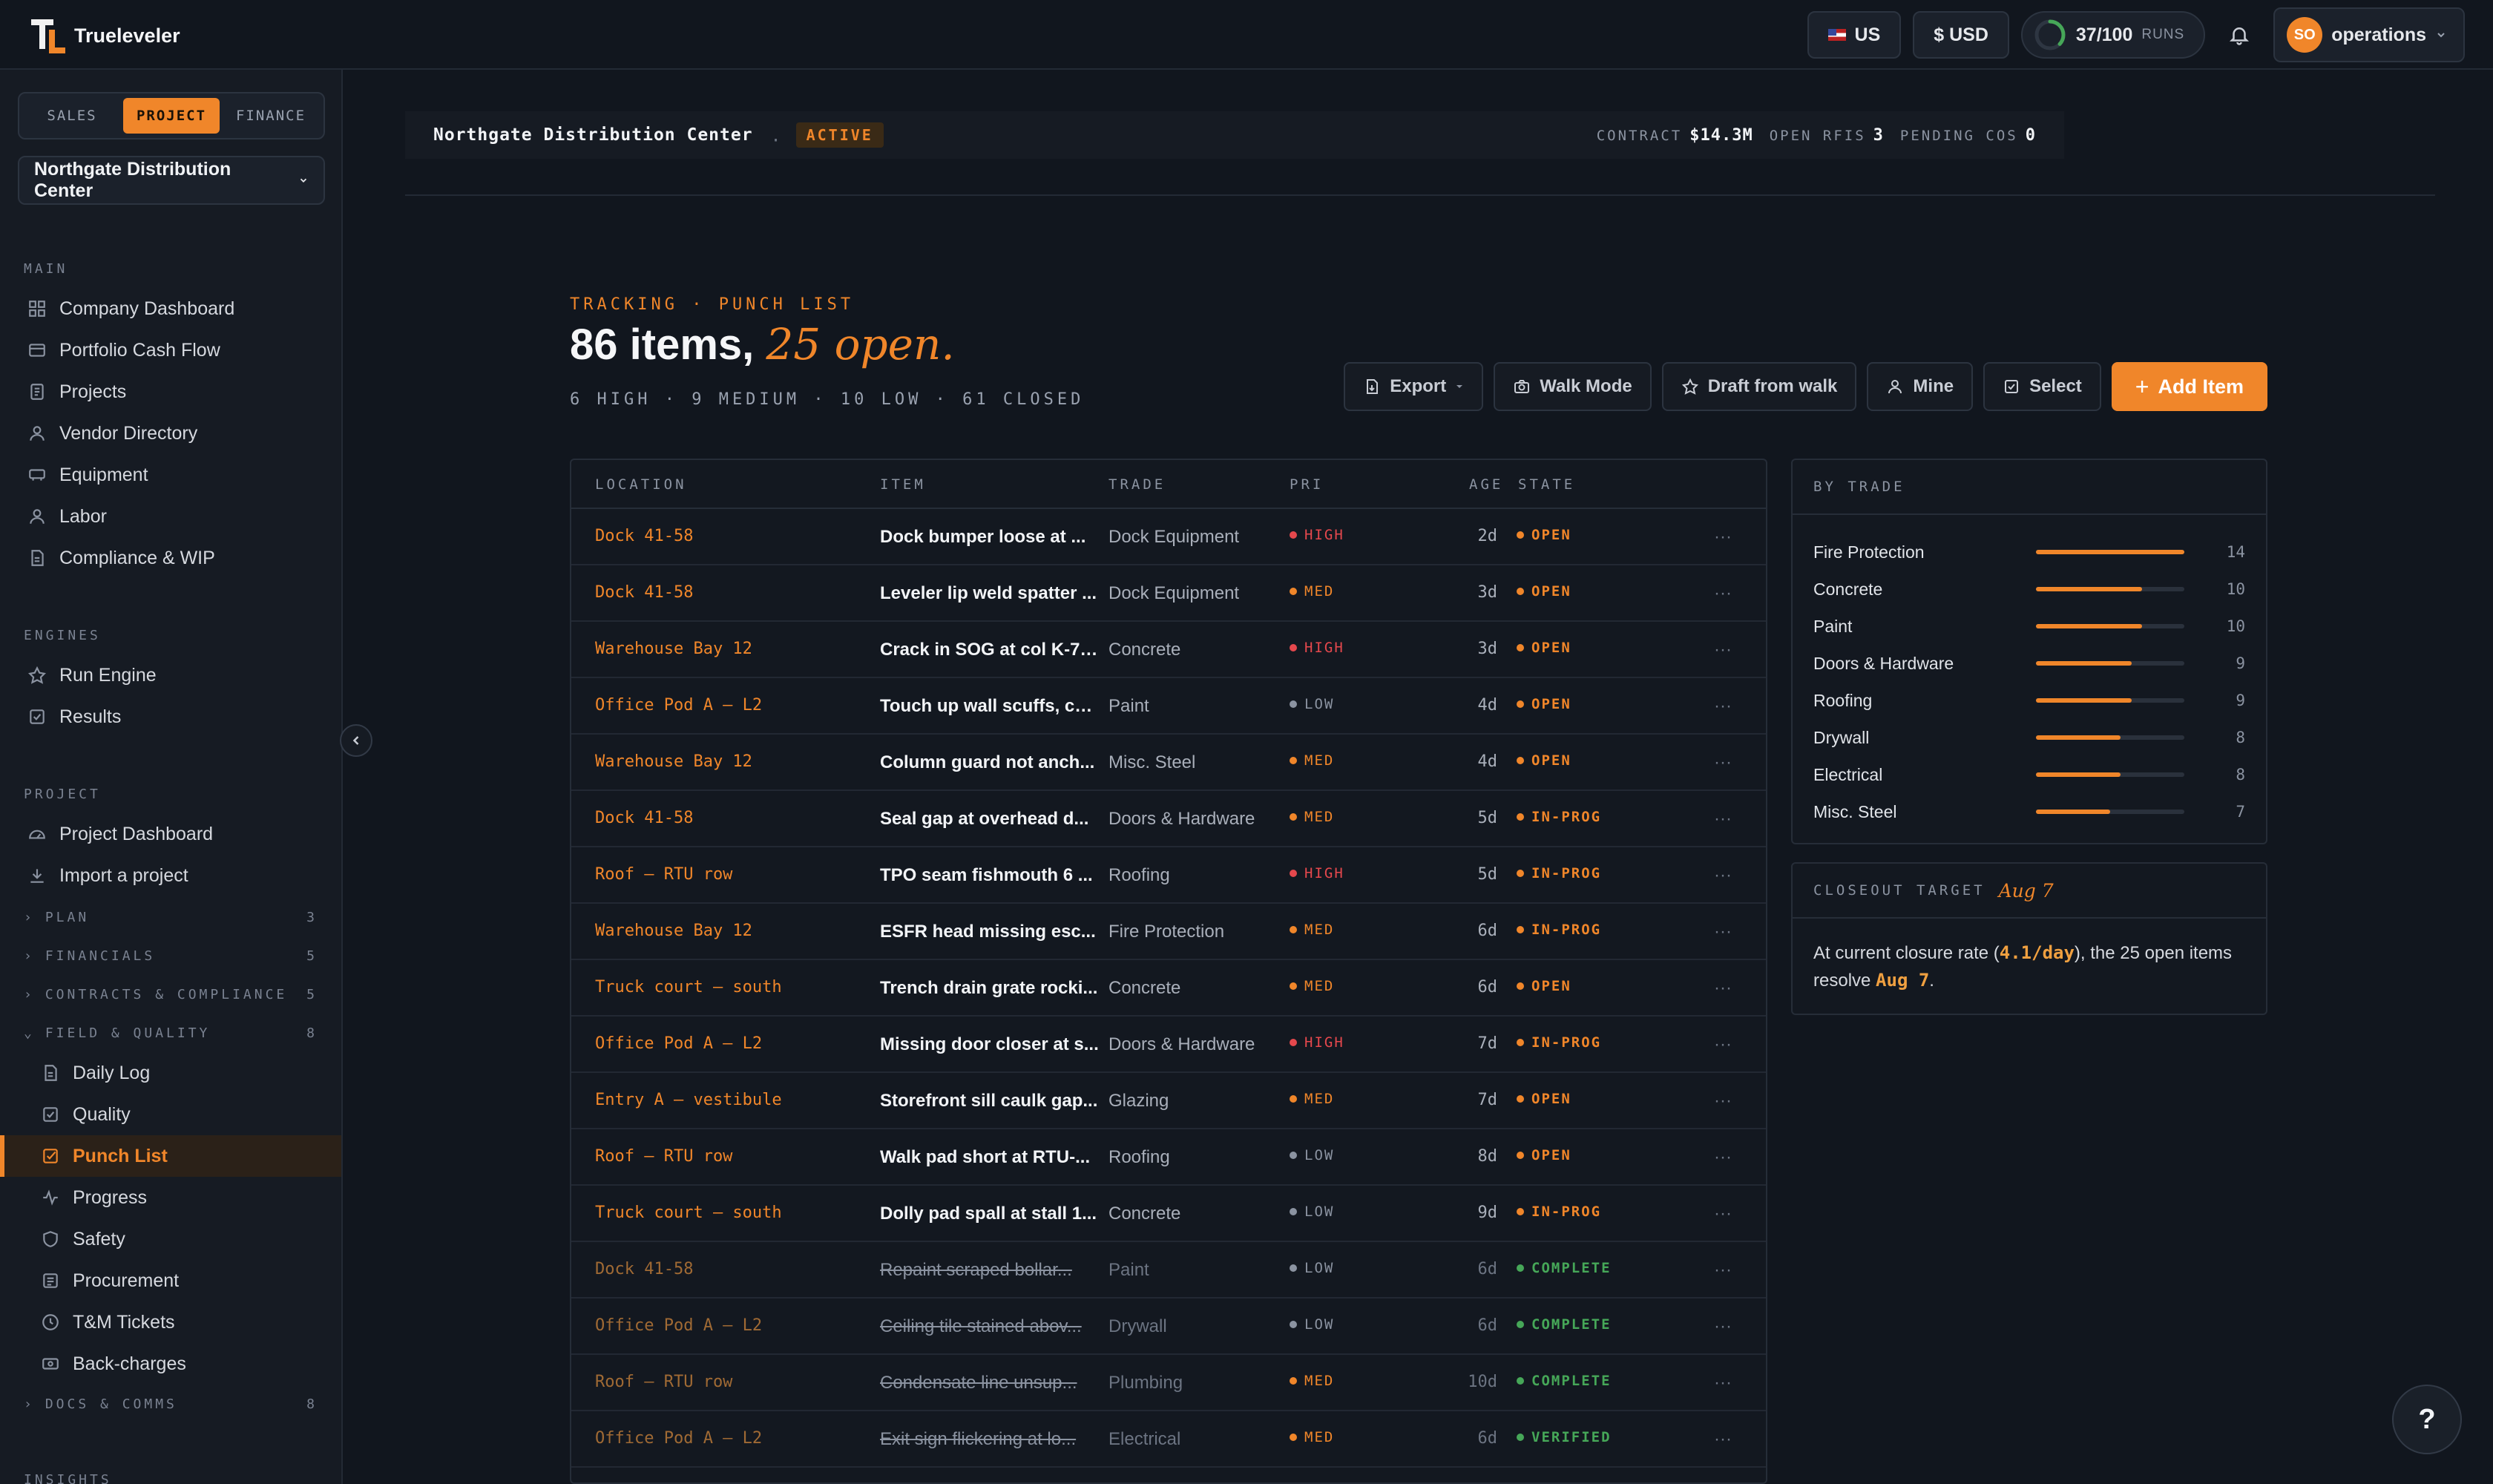 The image size is (2493, 1484). I want to click on mode-finance: FINANCE, so click(271, 116).